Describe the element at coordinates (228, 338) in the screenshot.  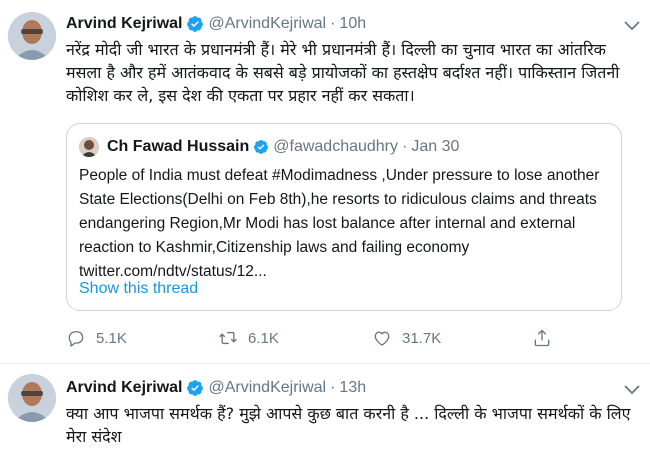
I see `retweet-icon` at that location.